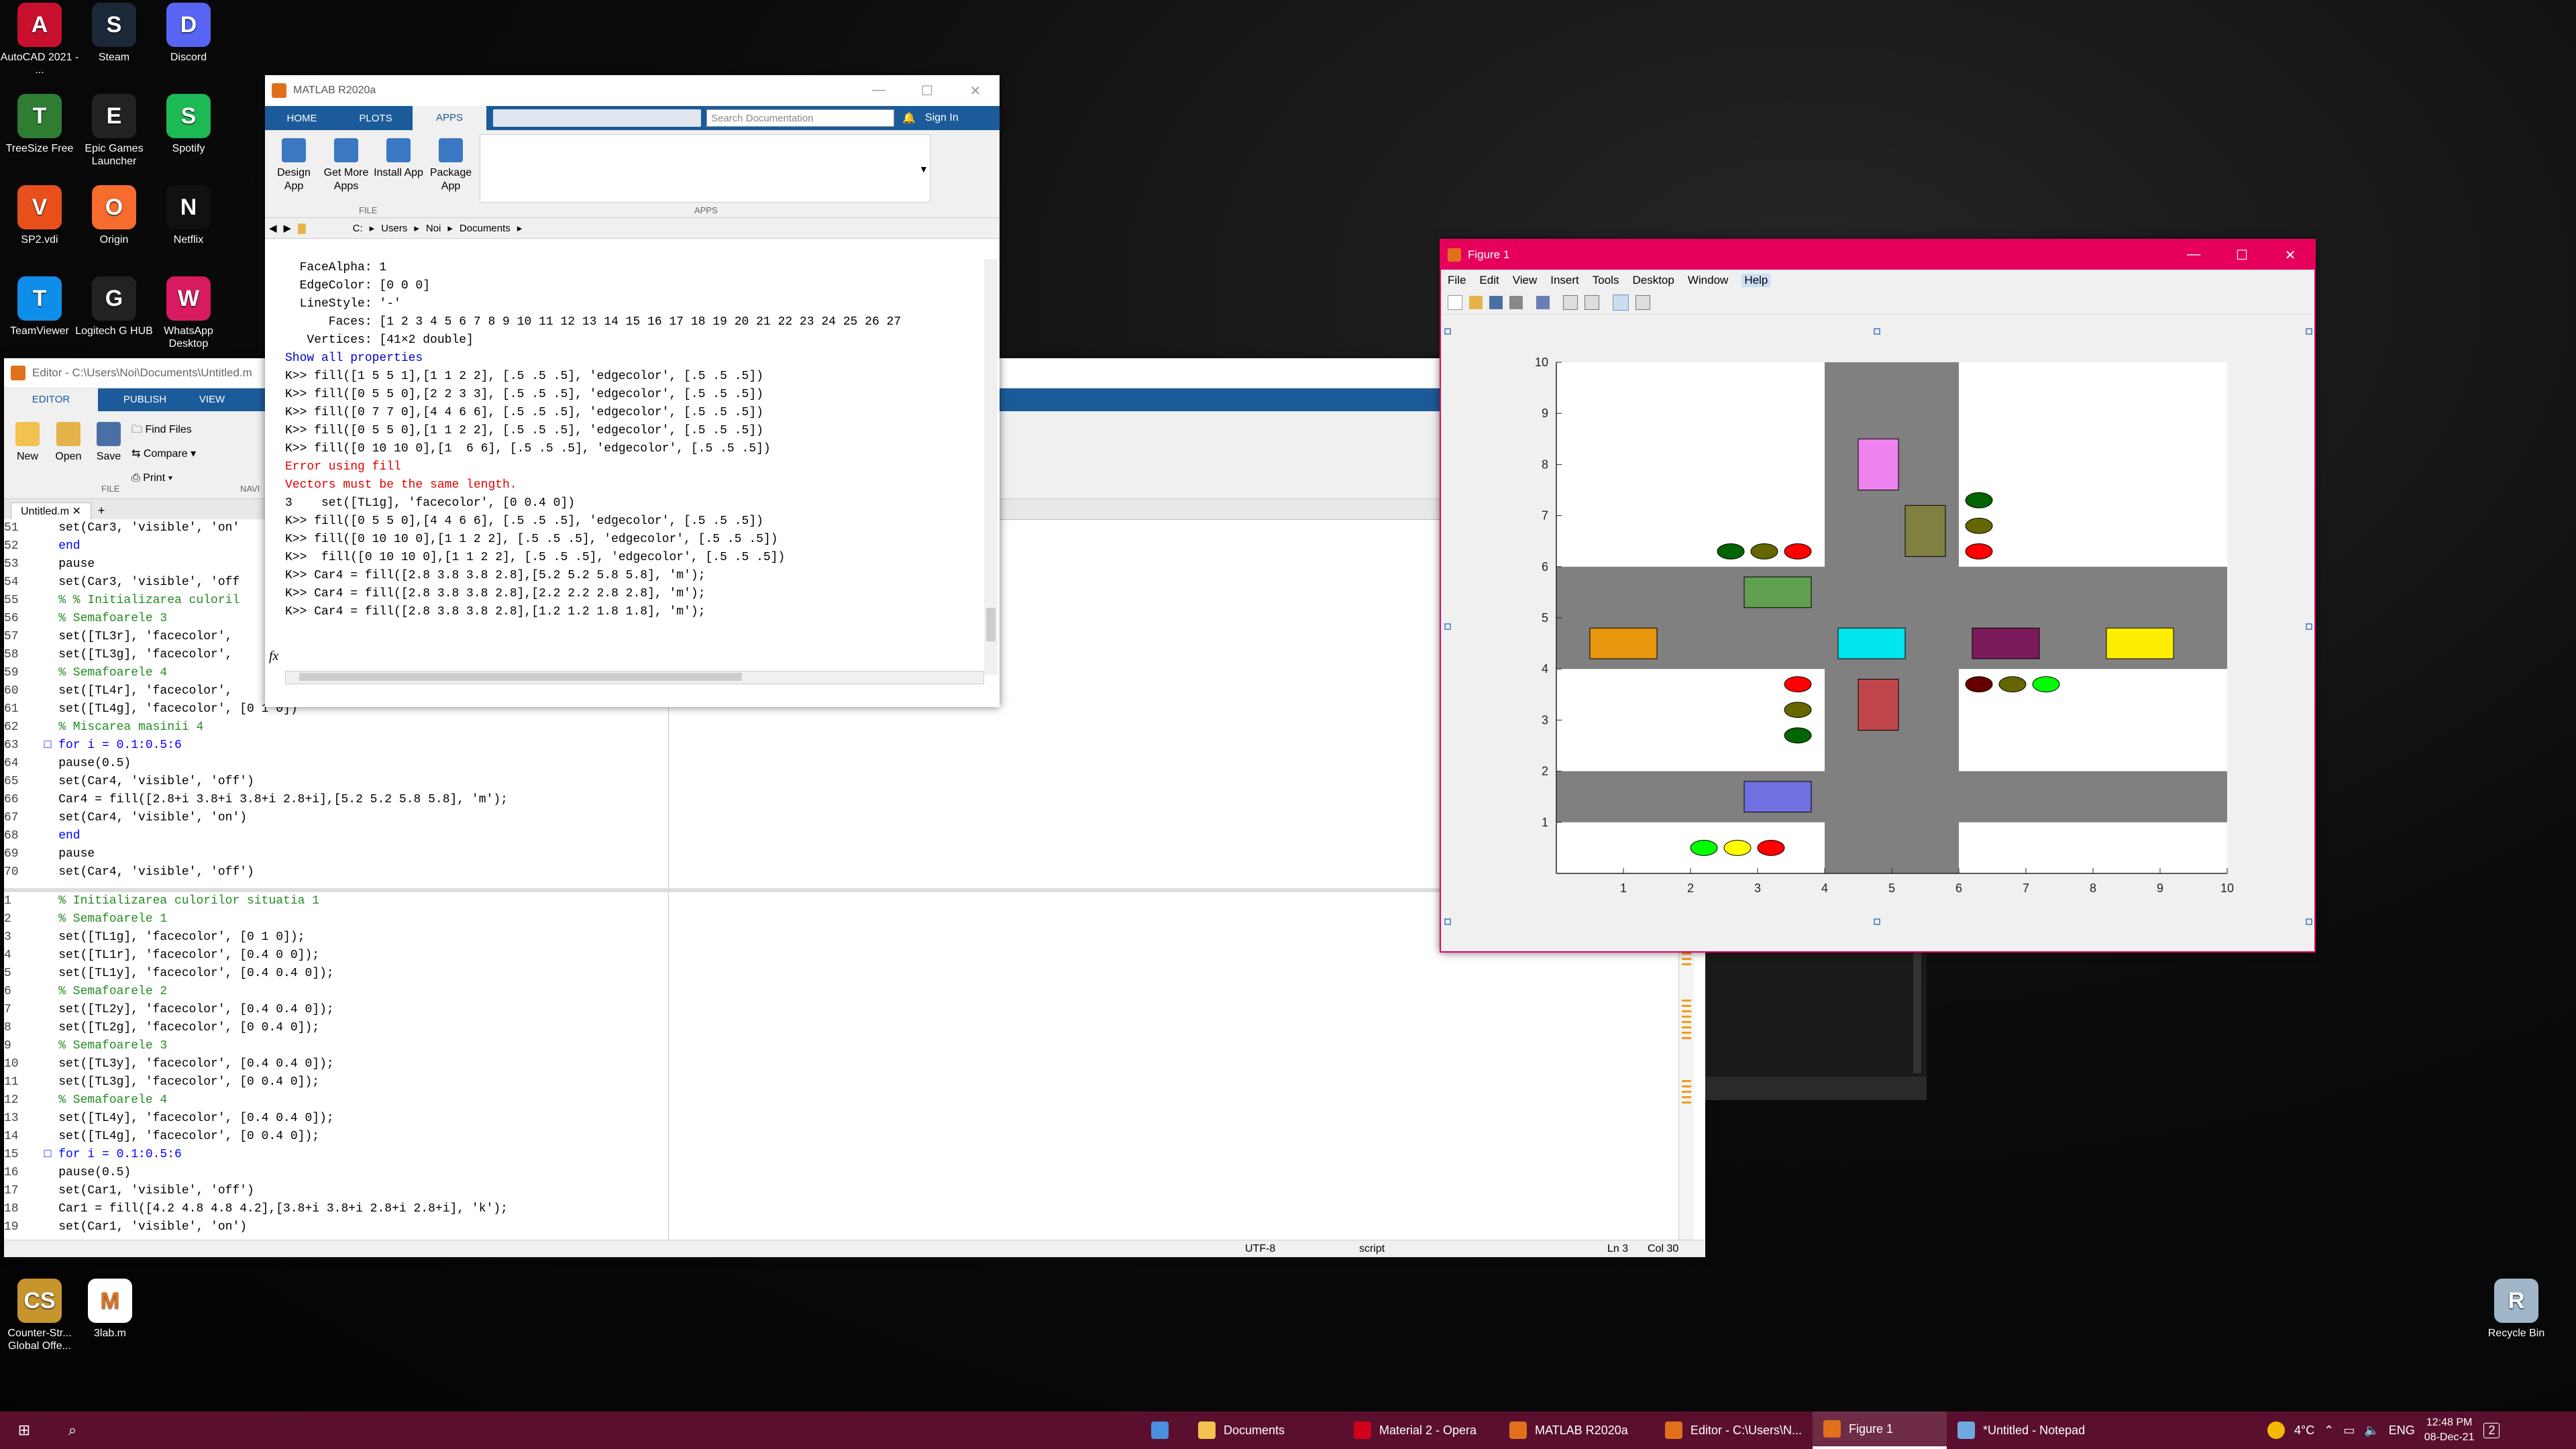  I want to click on path-bar: ◀ ▶ ▇ C: ▸ Users ▸ Noi ▸ Documents ▸, so click(632, 228).